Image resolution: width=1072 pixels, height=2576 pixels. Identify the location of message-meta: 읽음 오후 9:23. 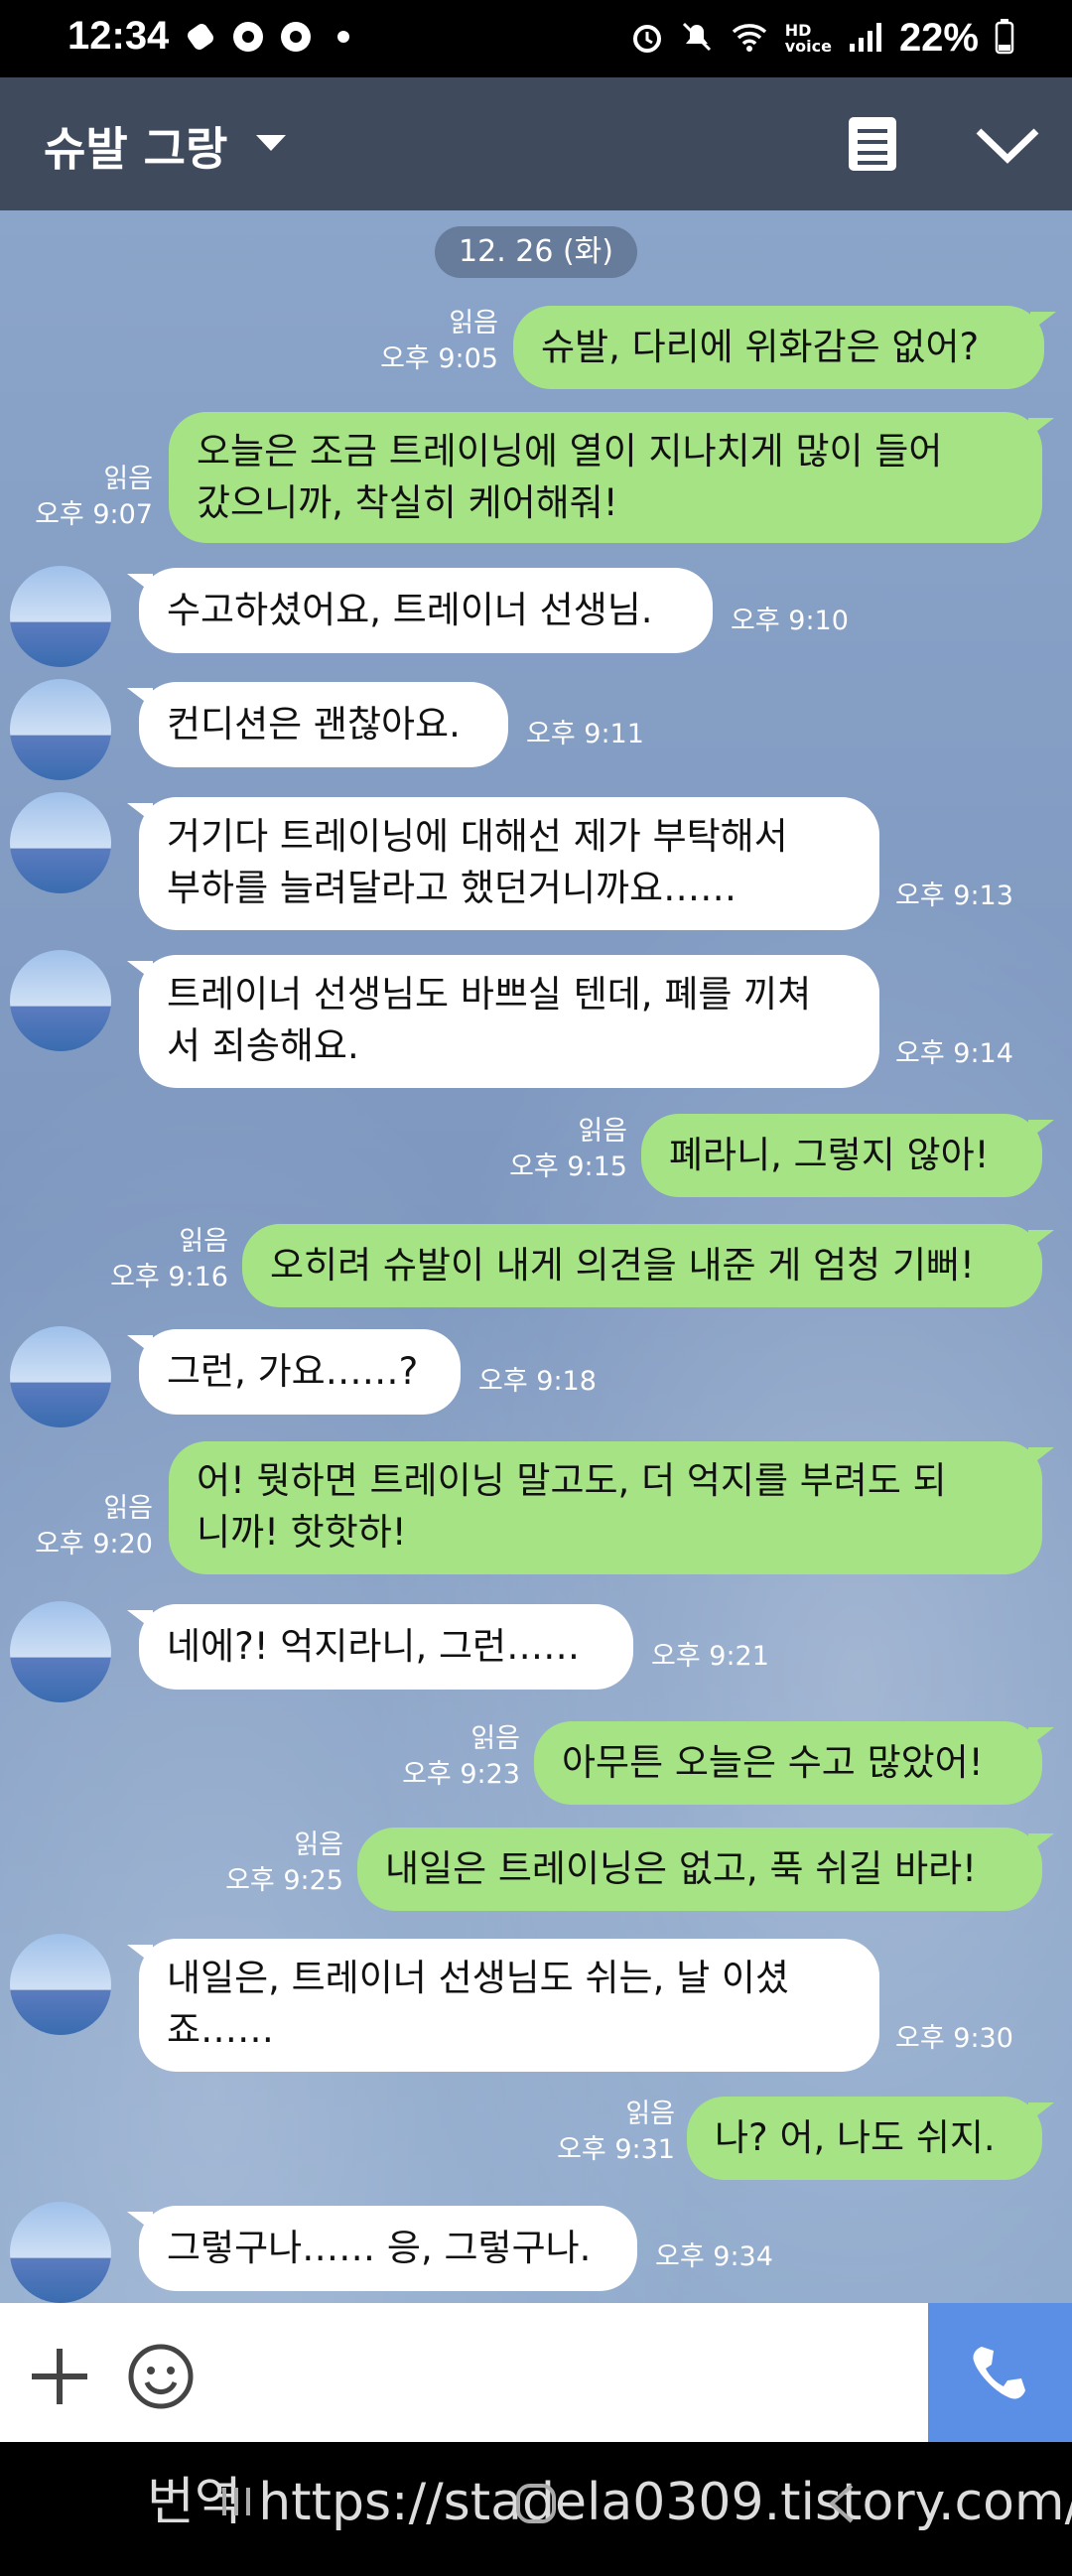
(454, 1757).